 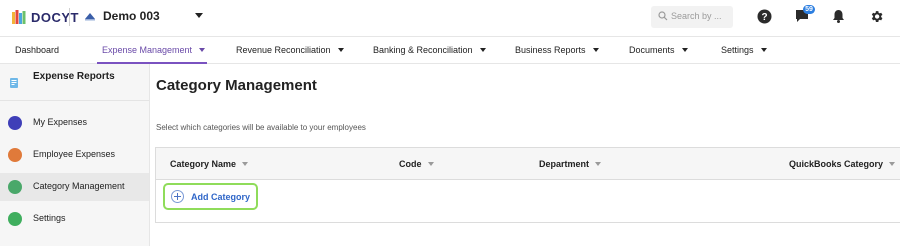 What do you see at coordinates (49, 218) in the screenshot?
I see `sidebar-item-label: Settings` at bounding box center [49, 218].